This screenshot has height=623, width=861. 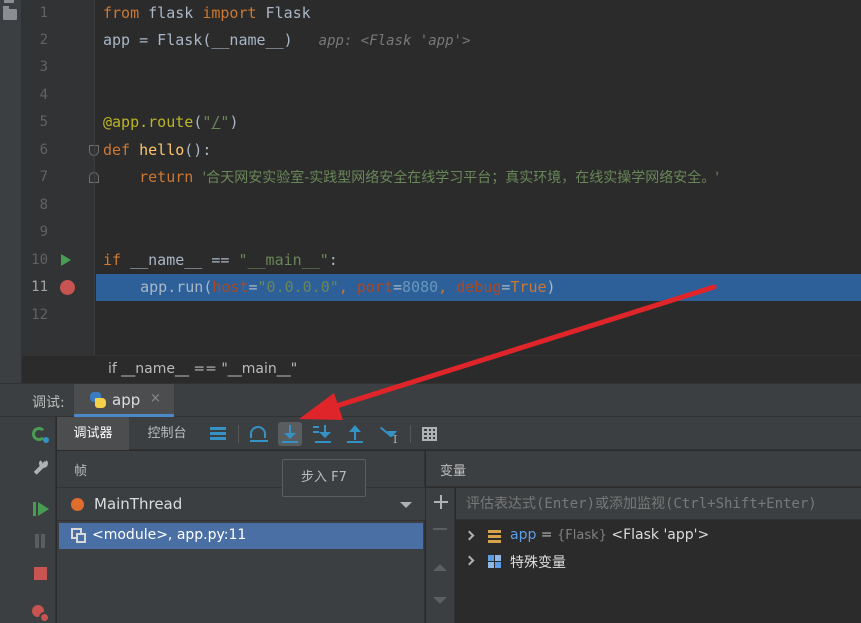 What do you see at coordinates (67, 287) in the screenshot?
I see `breakpoint-icon` at bounding box center [67, 287].